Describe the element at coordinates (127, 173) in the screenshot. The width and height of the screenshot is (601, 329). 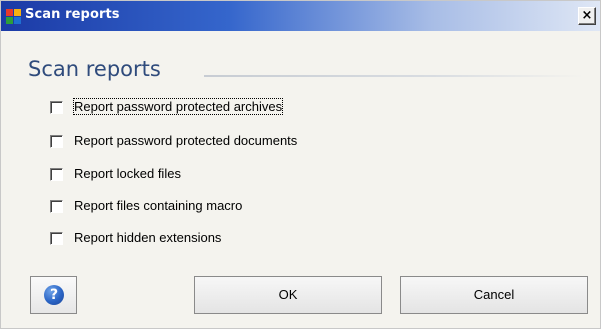
I see `checkbox-label: Report locked files` at that location.